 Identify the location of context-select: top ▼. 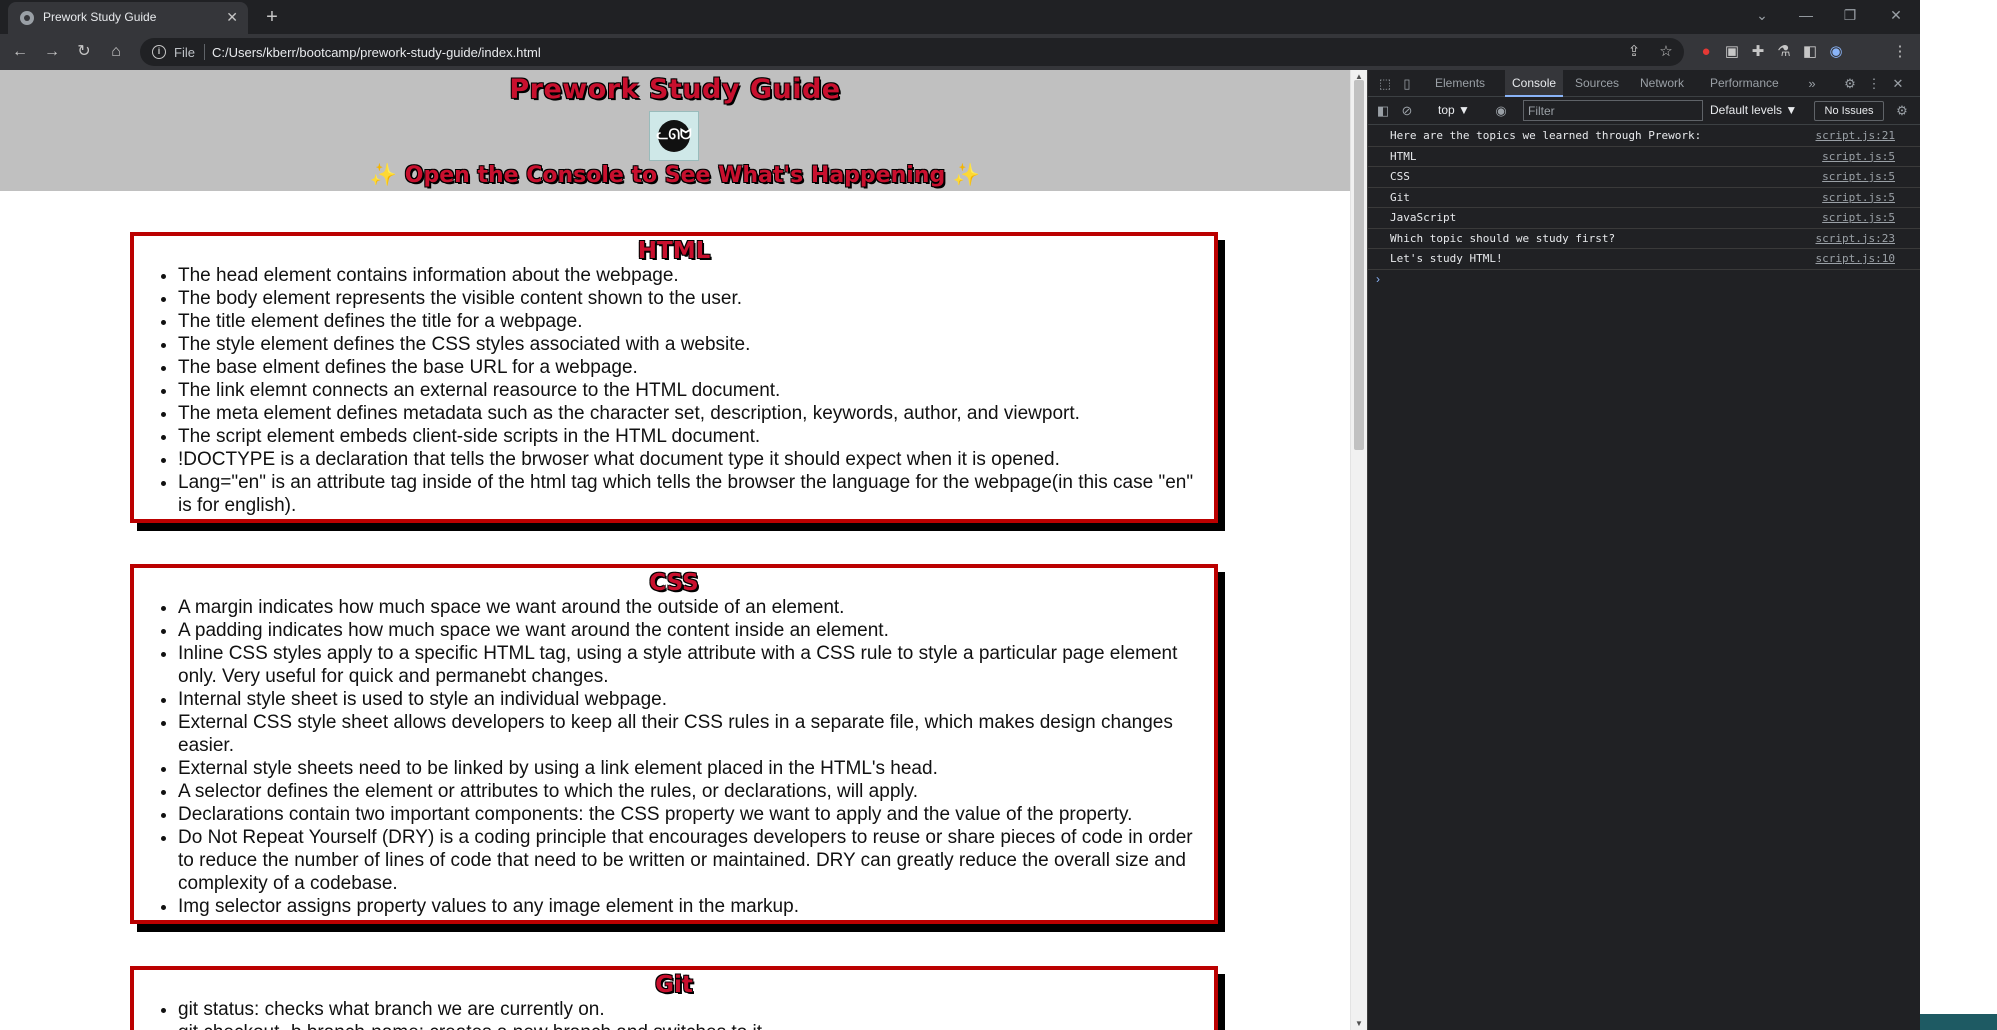
(1454, 110).